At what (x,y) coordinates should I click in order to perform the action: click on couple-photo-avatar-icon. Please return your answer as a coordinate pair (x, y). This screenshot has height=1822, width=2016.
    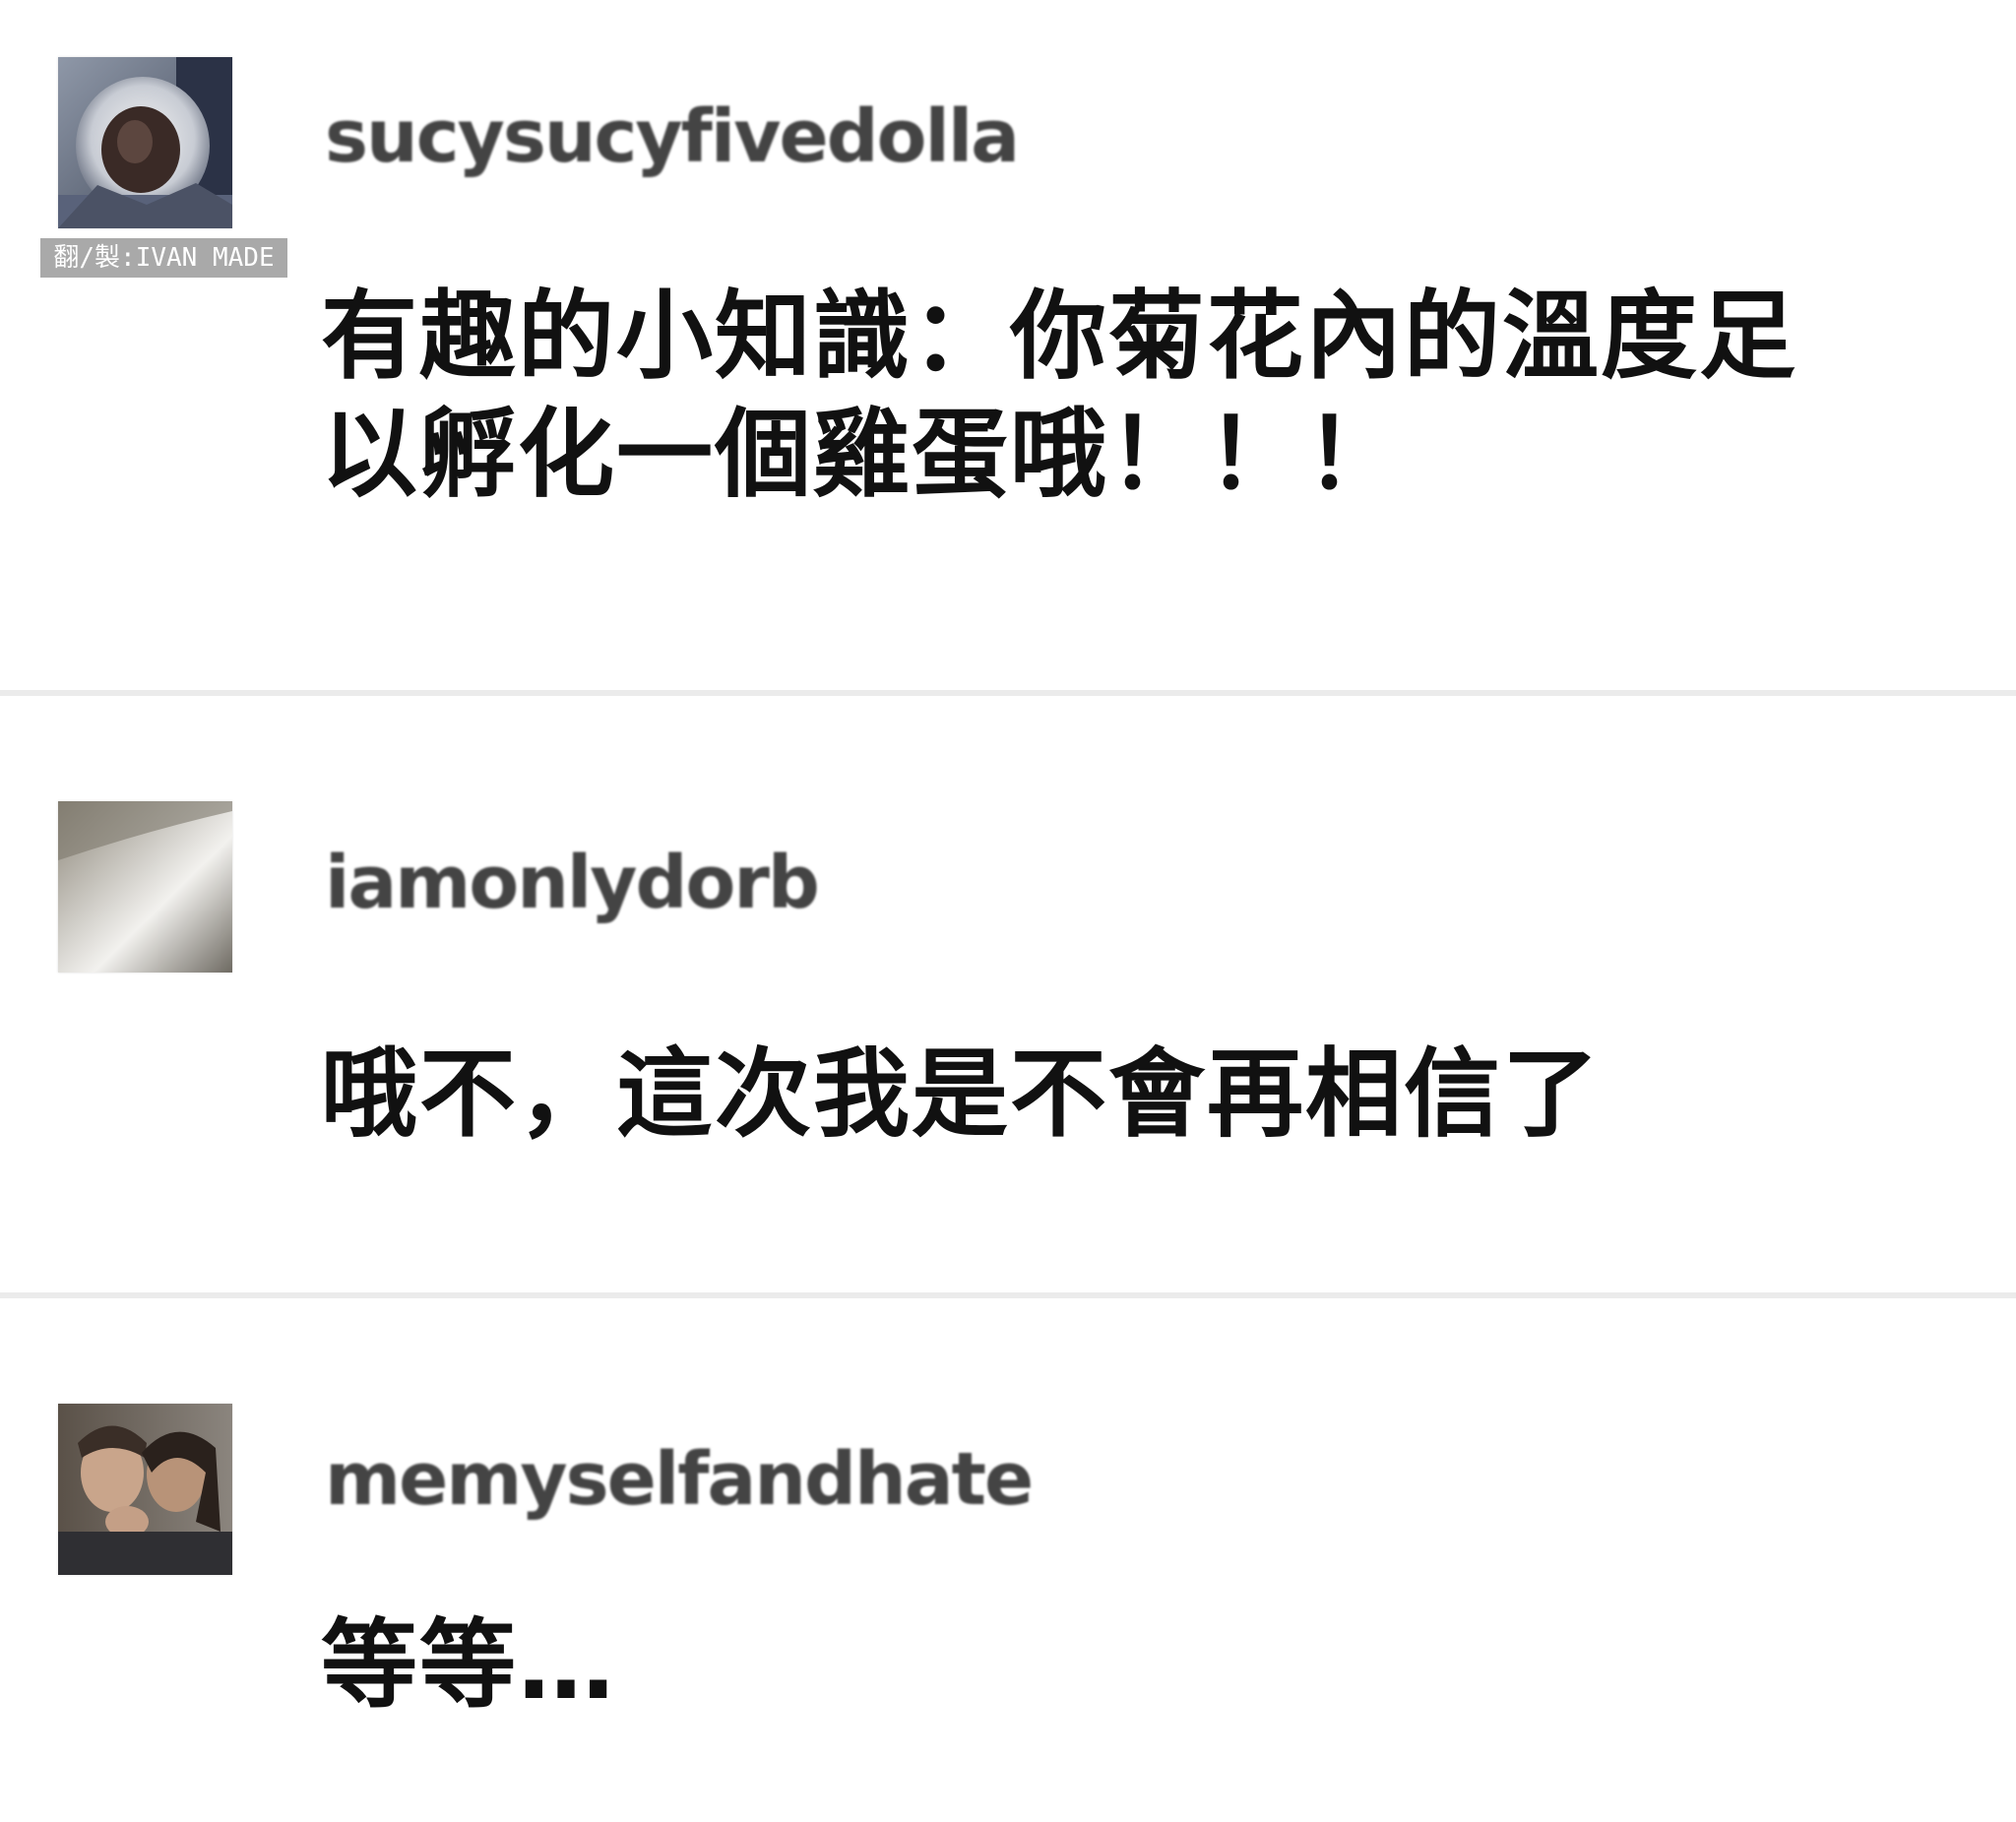
    Looking at the image, I should click on (145, 1489).